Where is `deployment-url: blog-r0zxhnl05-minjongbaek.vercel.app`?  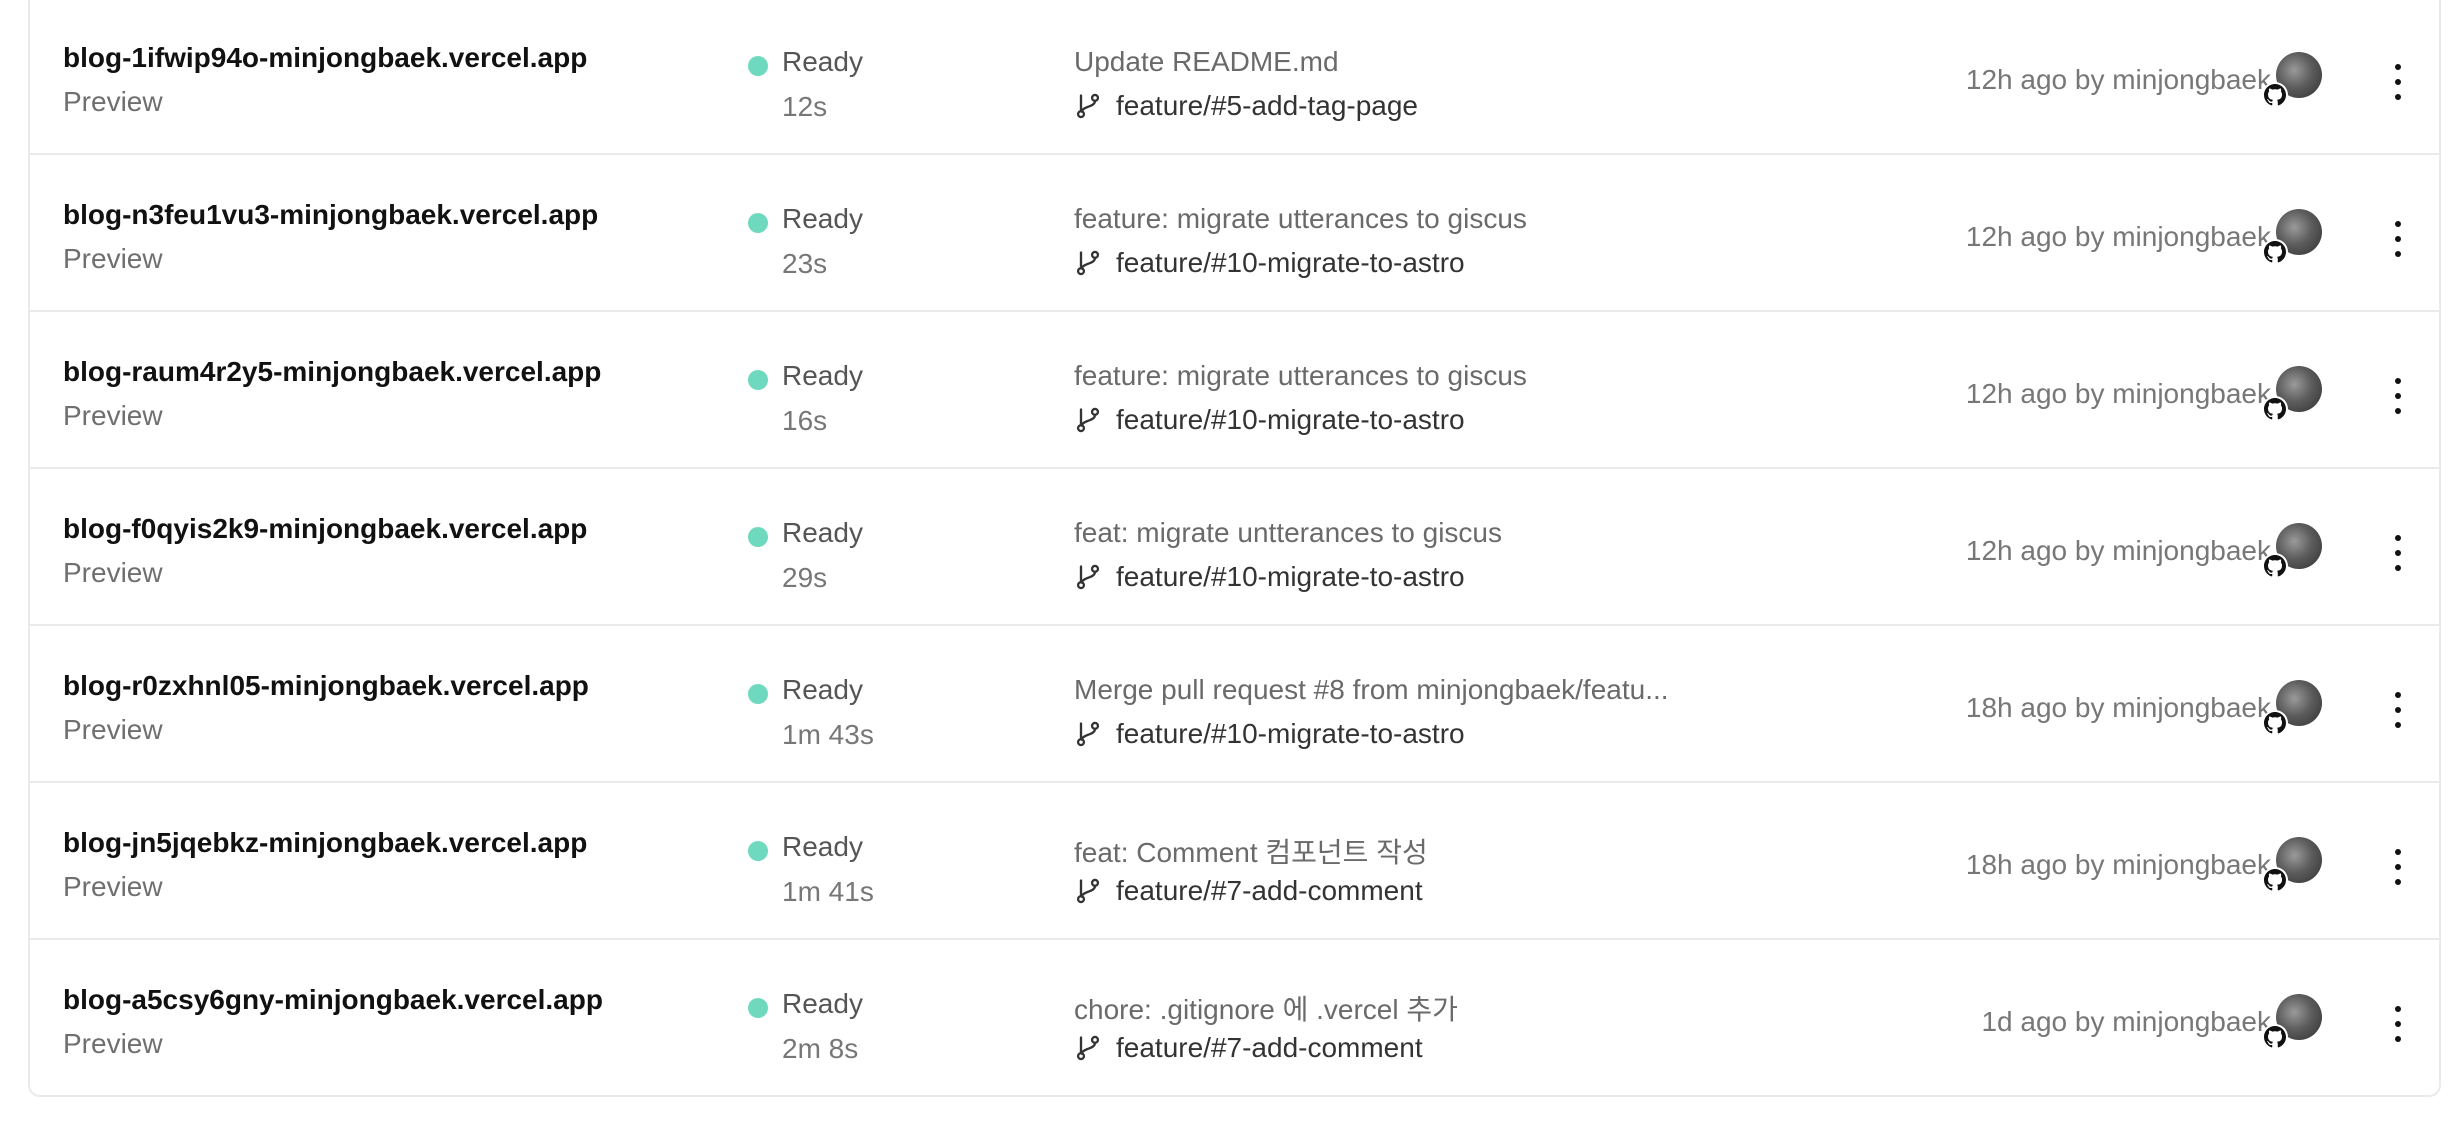
deployment-url: blog-r0zxhnl05-minjongbaek.vercel.app is located at coordinates (326, 686).